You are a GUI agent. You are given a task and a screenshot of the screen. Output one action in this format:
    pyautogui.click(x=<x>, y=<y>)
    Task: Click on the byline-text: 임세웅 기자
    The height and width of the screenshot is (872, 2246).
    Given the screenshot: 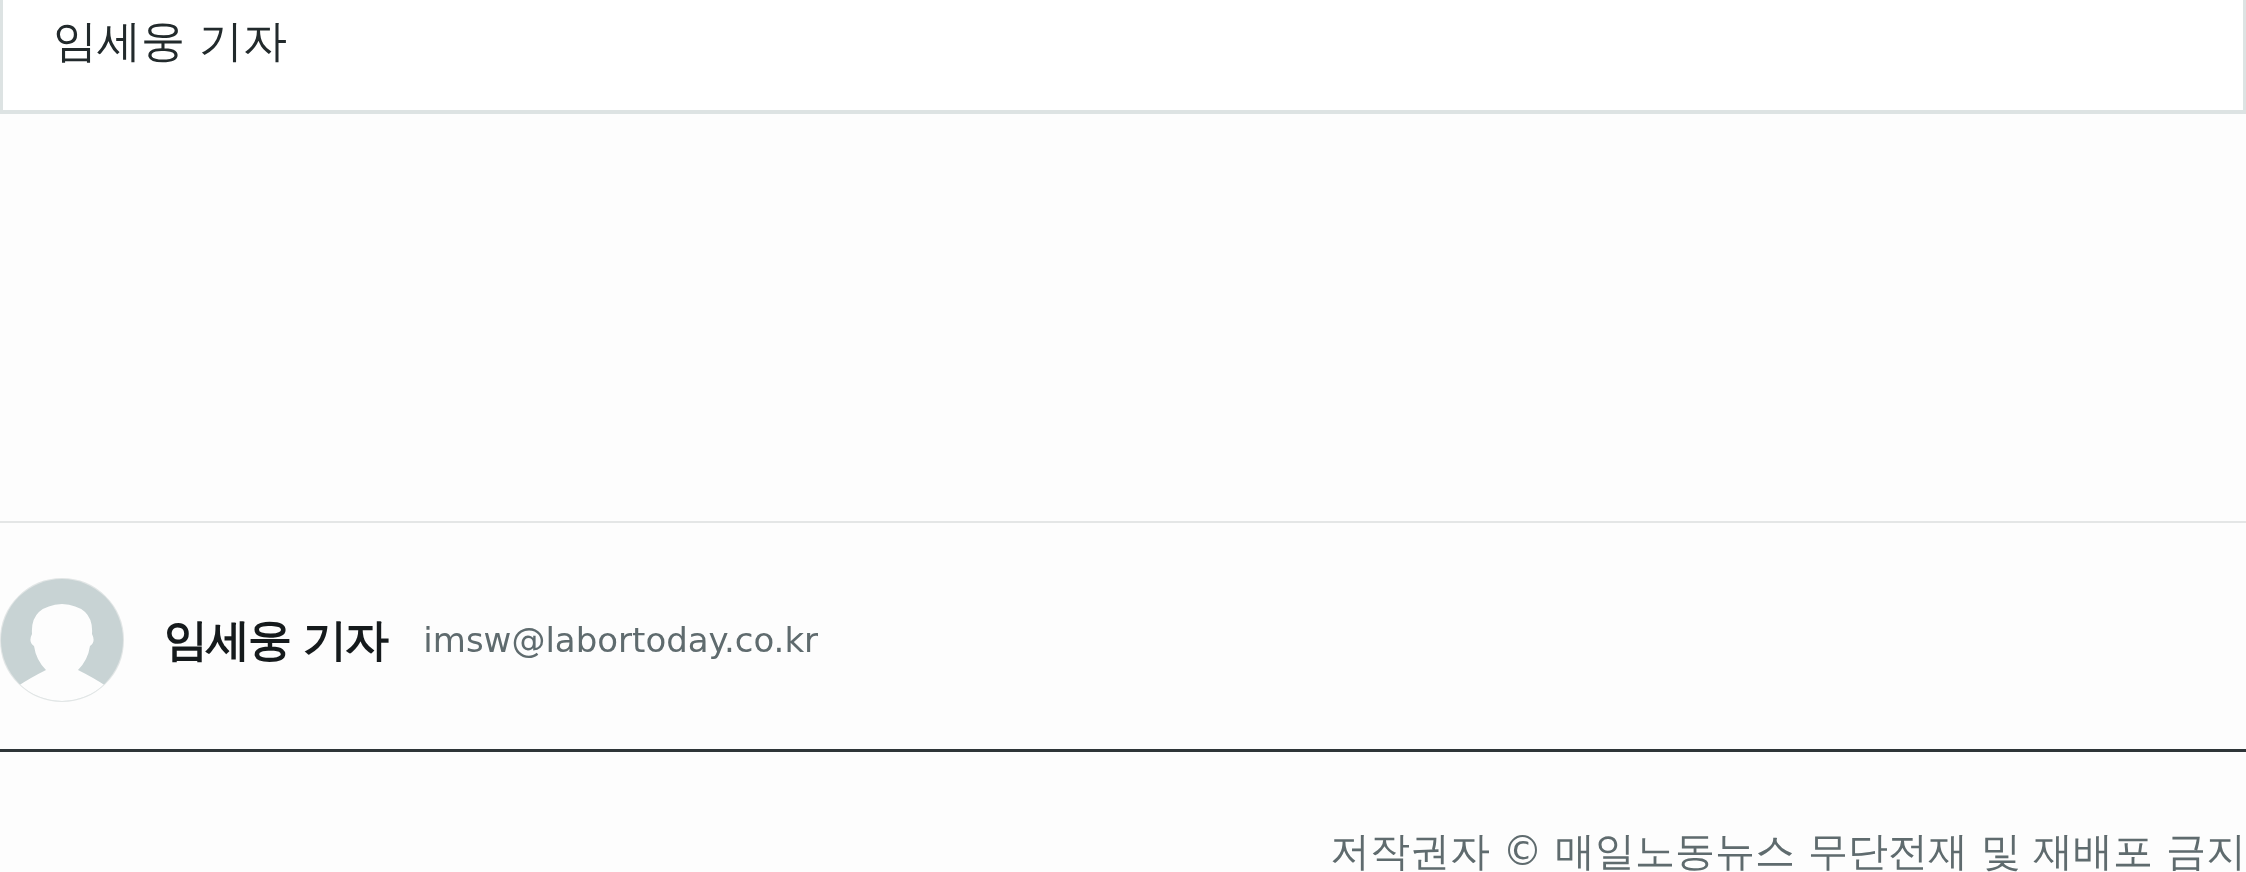 What is the action you would take?
    pyautogui.click(x=170, y=40)
    